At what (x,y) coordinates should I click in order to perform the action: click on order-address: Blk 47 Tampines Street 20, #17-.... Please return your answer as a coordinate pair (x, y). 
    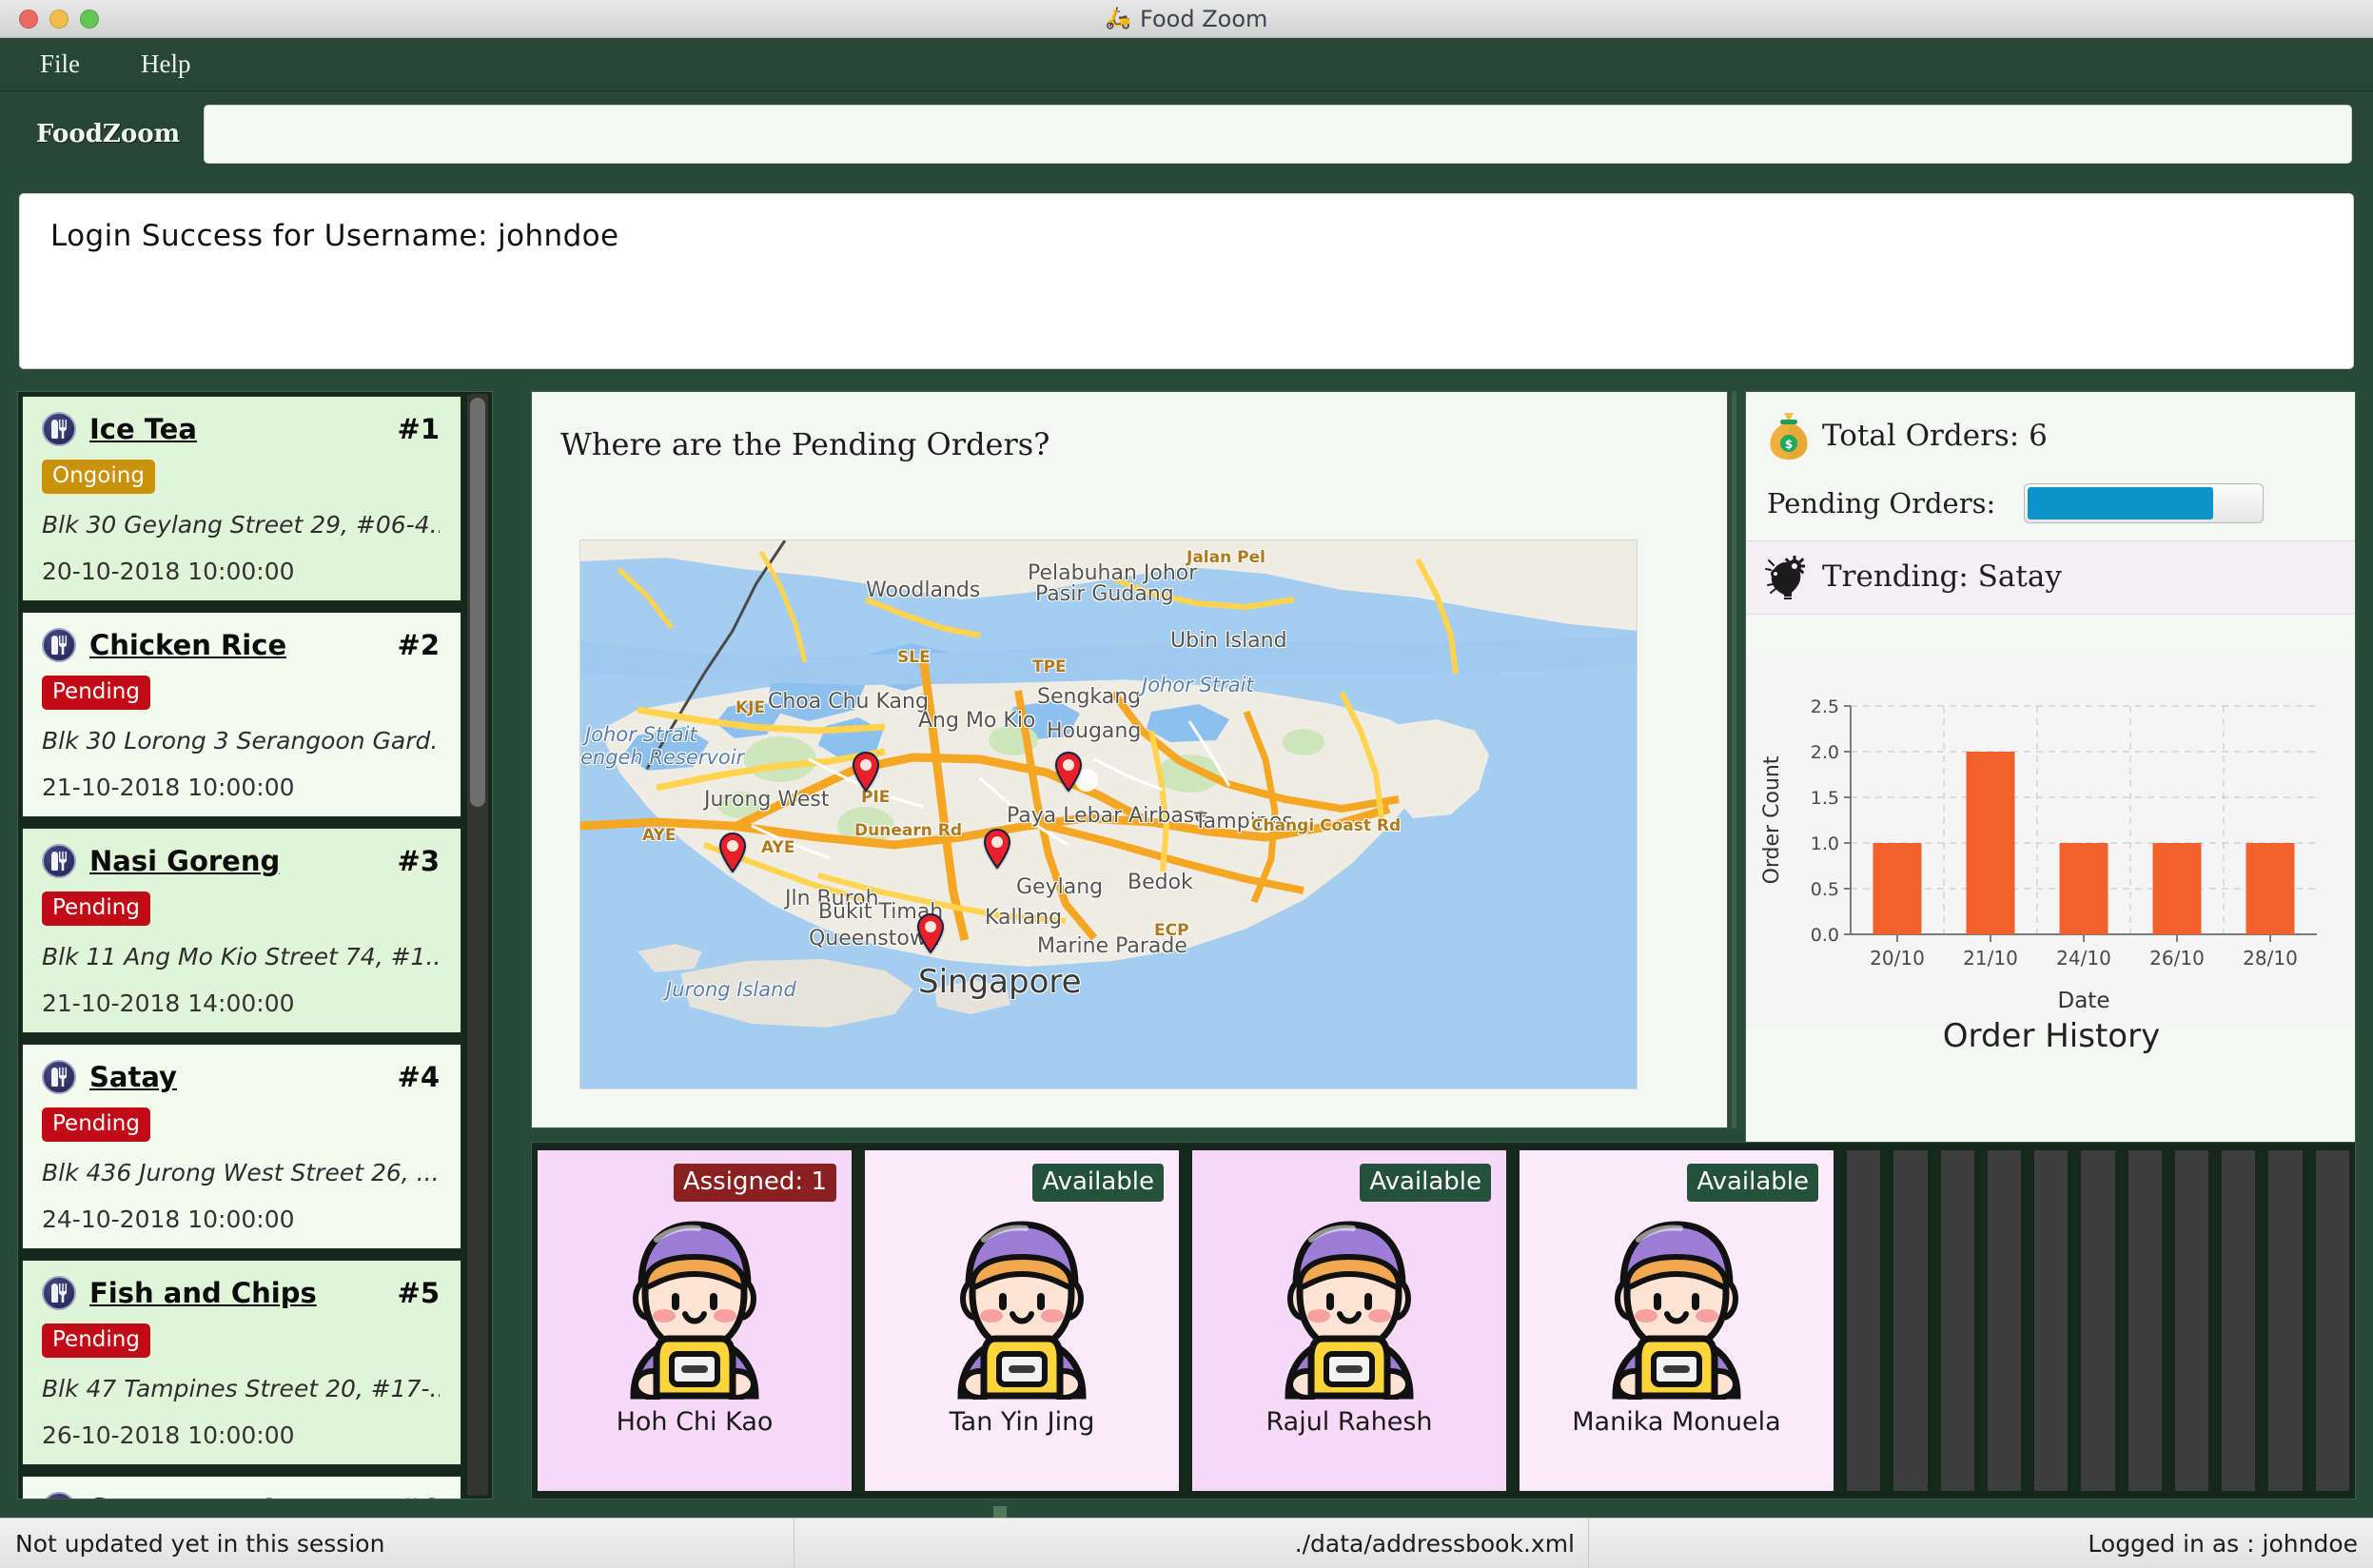
    Looking at the image, I should click on (241, 1388).